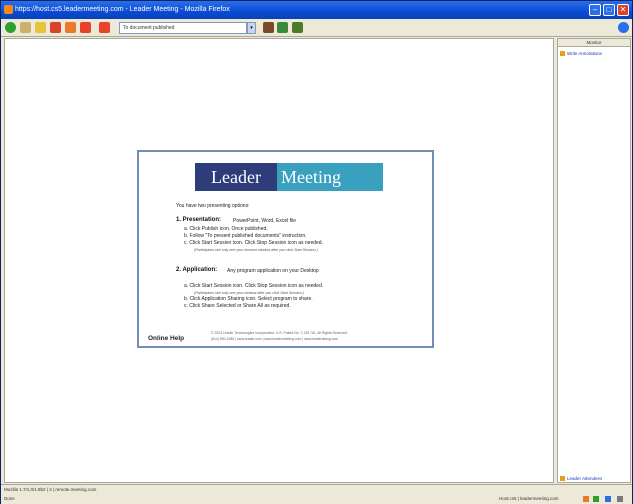 The height and width of the screenshot is (504, 633). What do you see at coordinates (282, 27) in the screenshot?
I see `tools-icon` at bounding box center [282, 27].